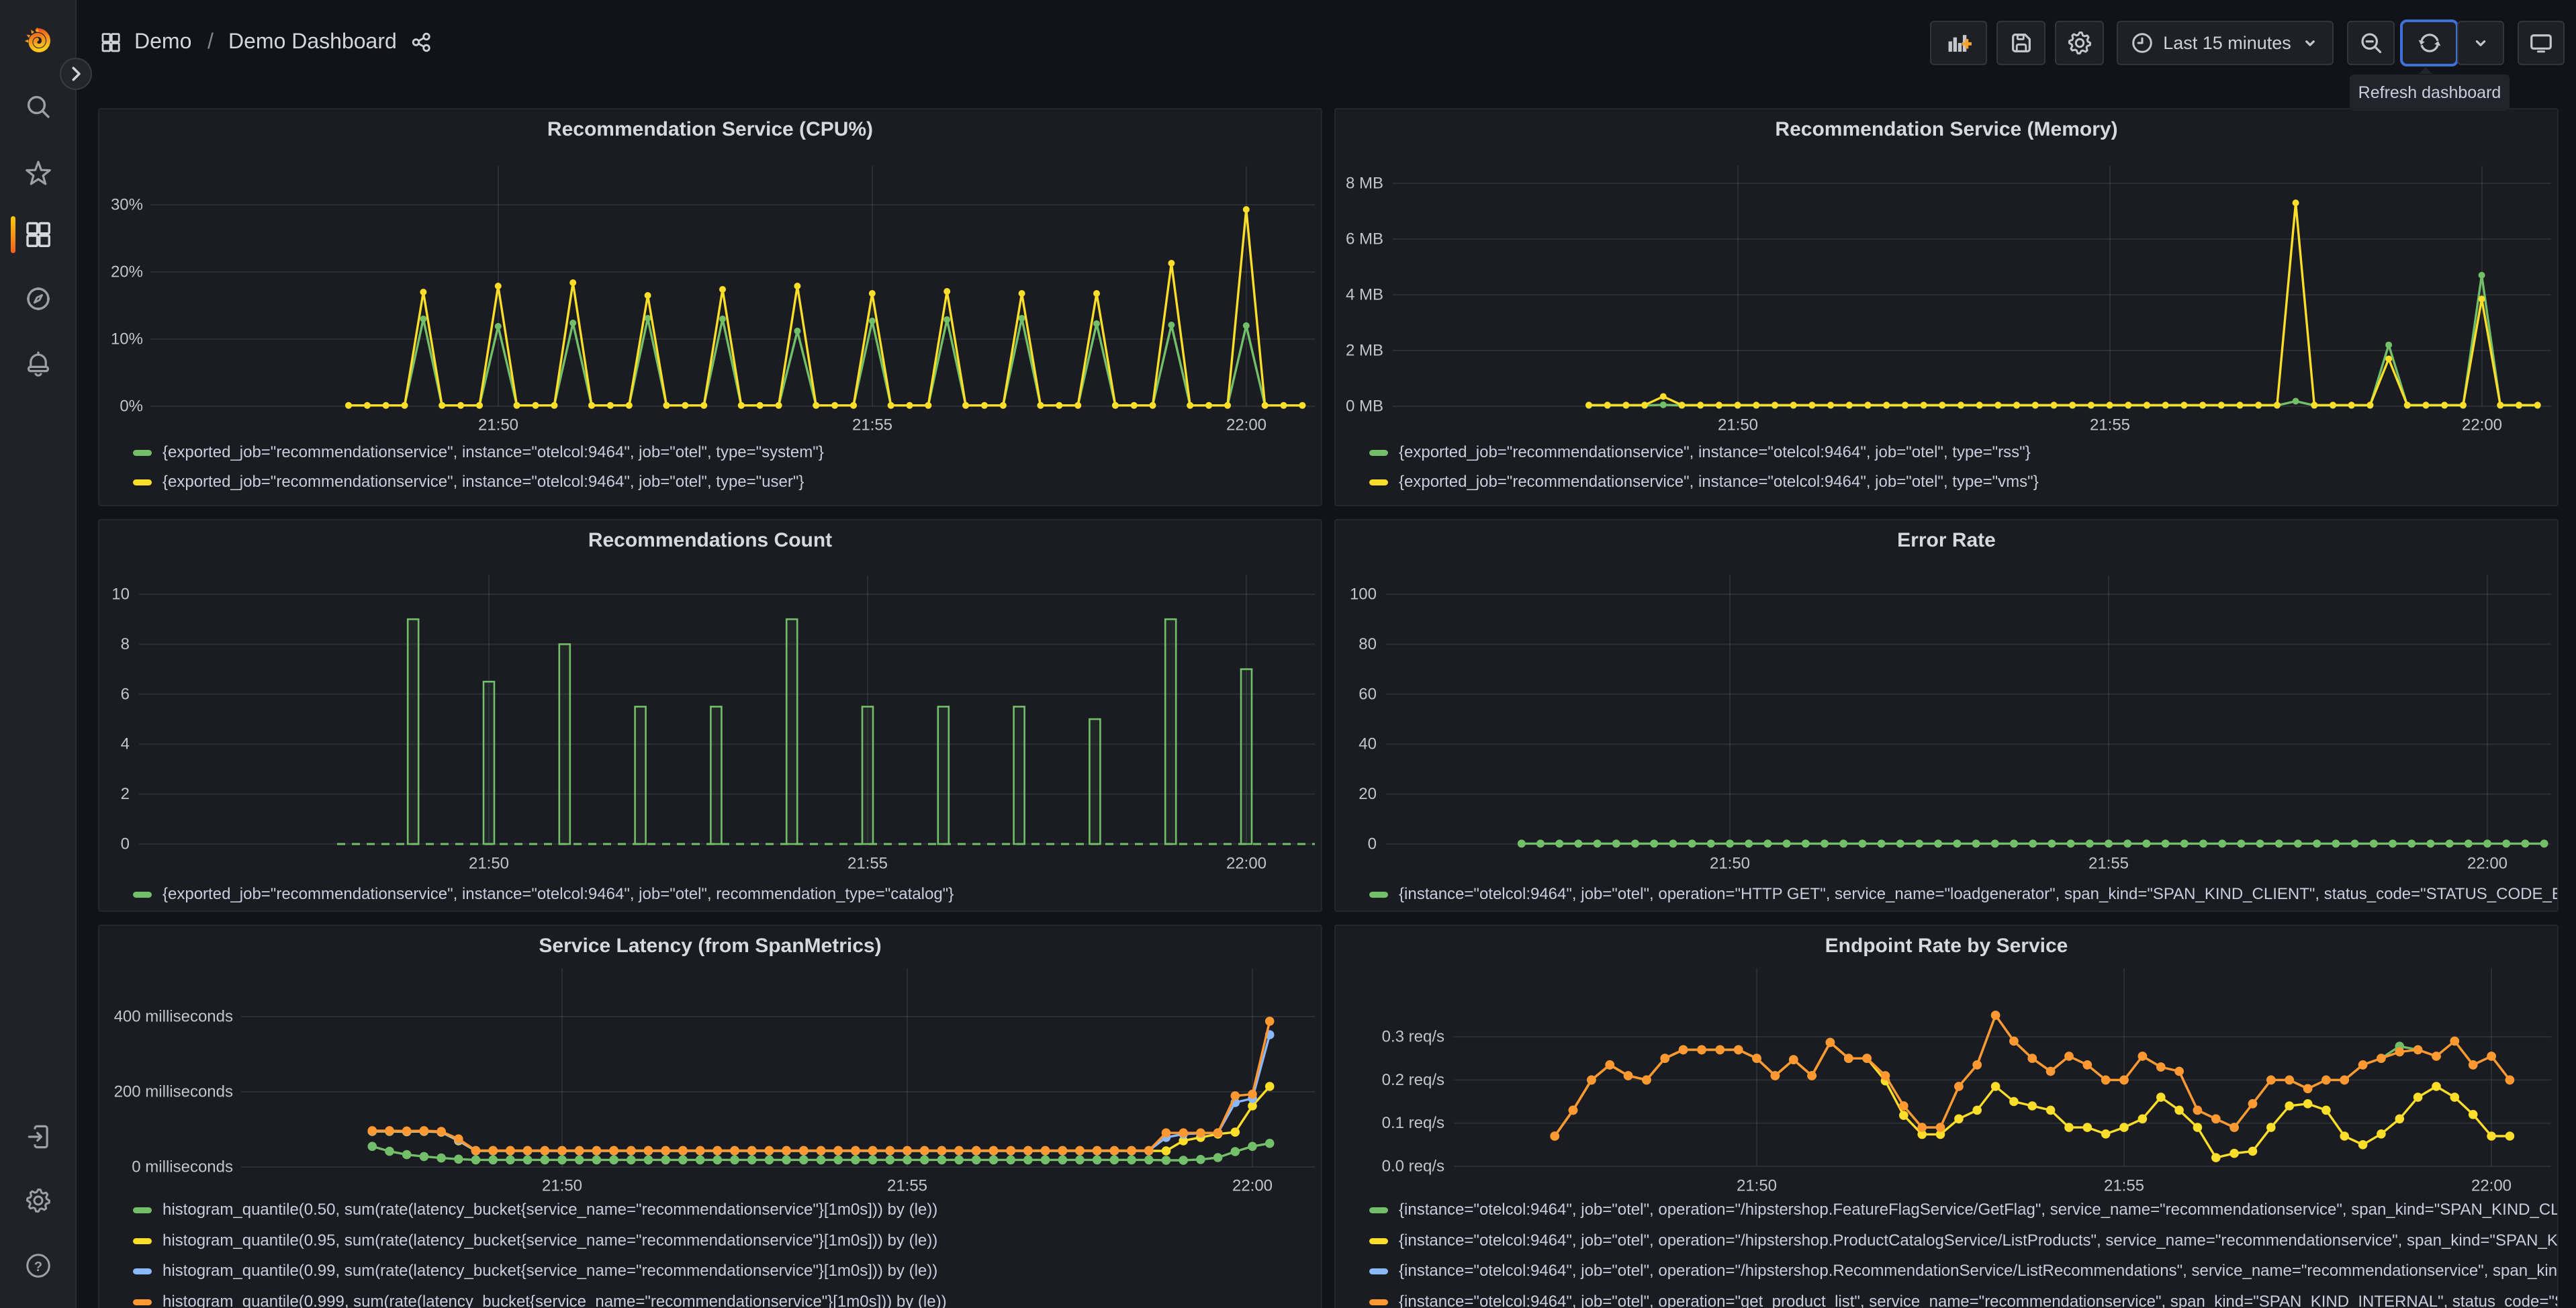 The width and height of the screenshot is (2576, 1308). What do you see at coordinates (1413, 1080) in the screenshot?
I see `svg-text: 0.2 req/s` at bounding box center [1413, 1080].